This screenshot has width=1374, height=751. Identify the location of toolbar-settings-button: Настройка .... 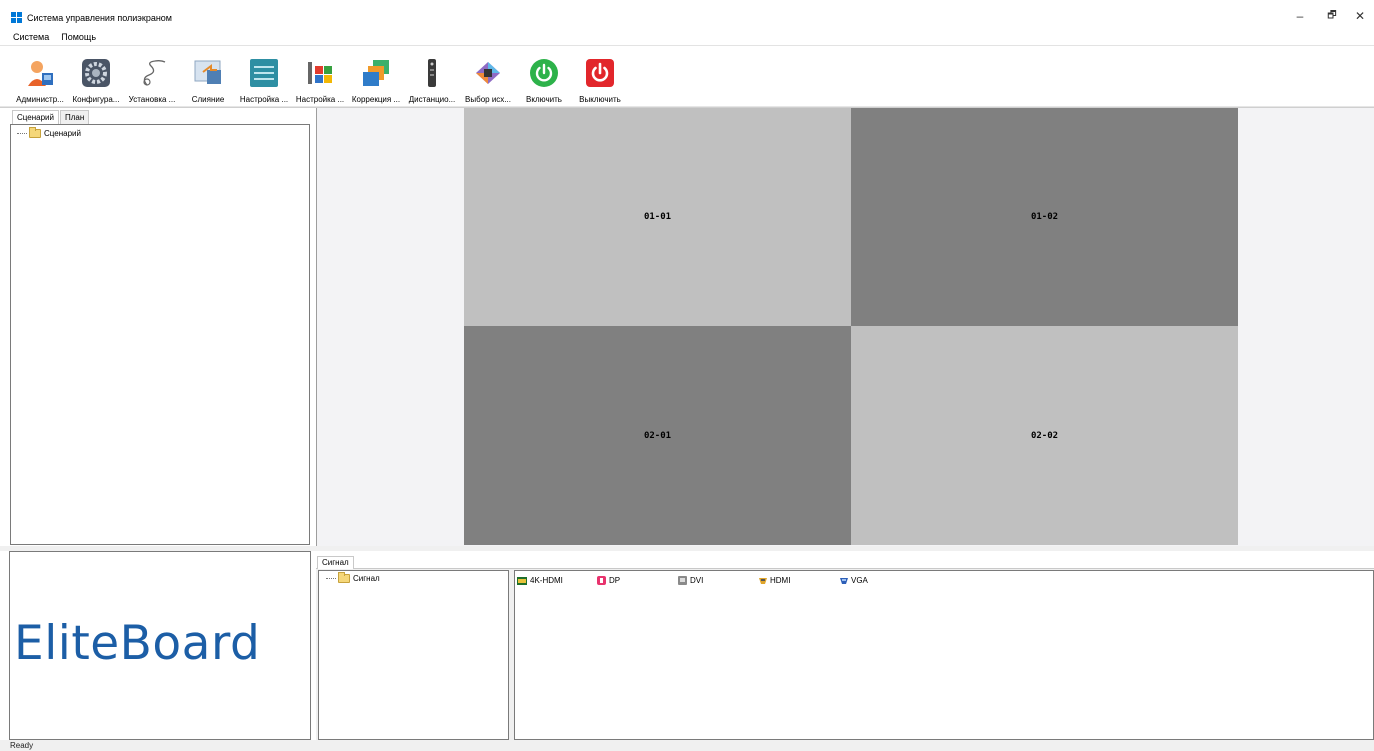
(264, 79).